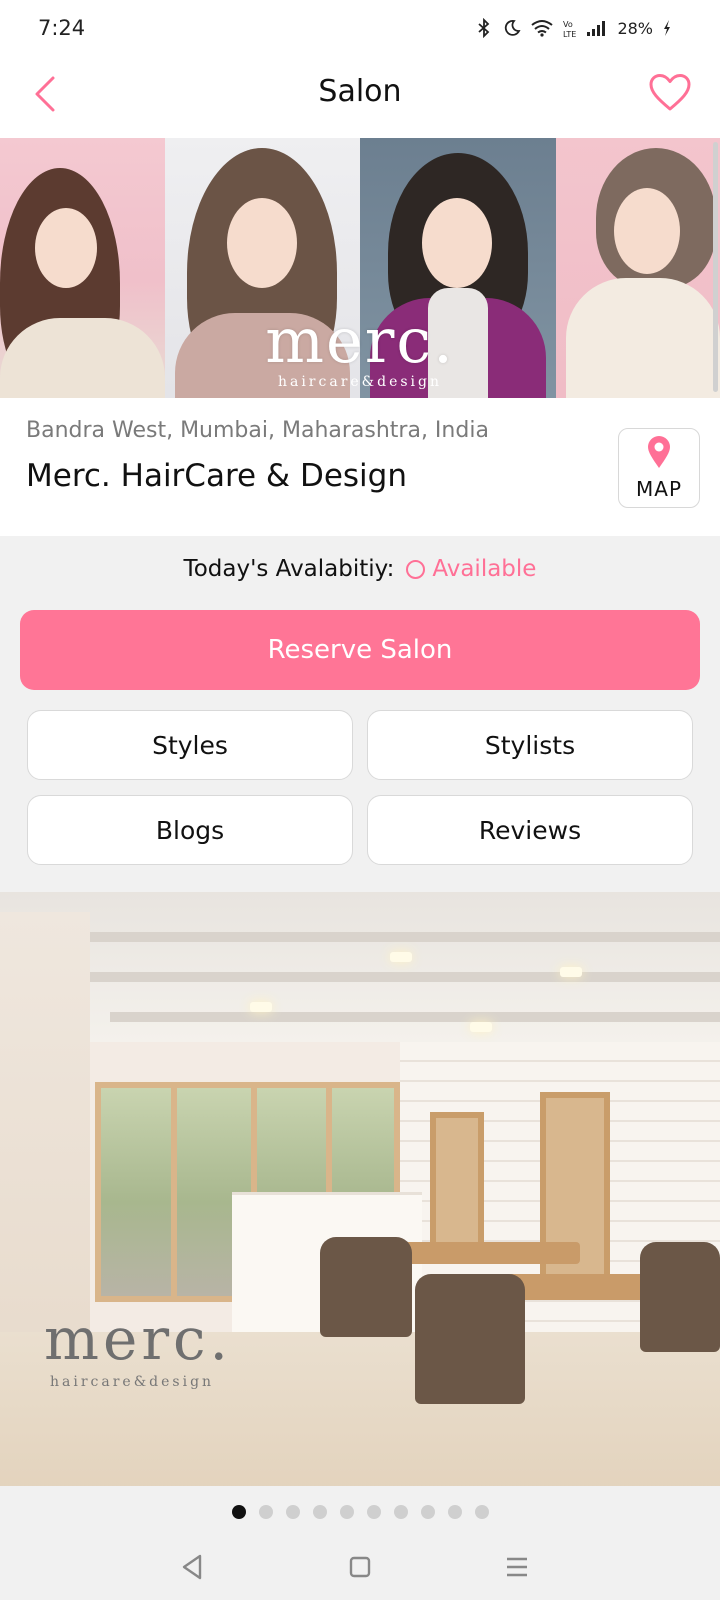 Image resolution: width=720 pixels, height=1600 pixels. I want to click on styles-button: Styles, so click(190, 745).